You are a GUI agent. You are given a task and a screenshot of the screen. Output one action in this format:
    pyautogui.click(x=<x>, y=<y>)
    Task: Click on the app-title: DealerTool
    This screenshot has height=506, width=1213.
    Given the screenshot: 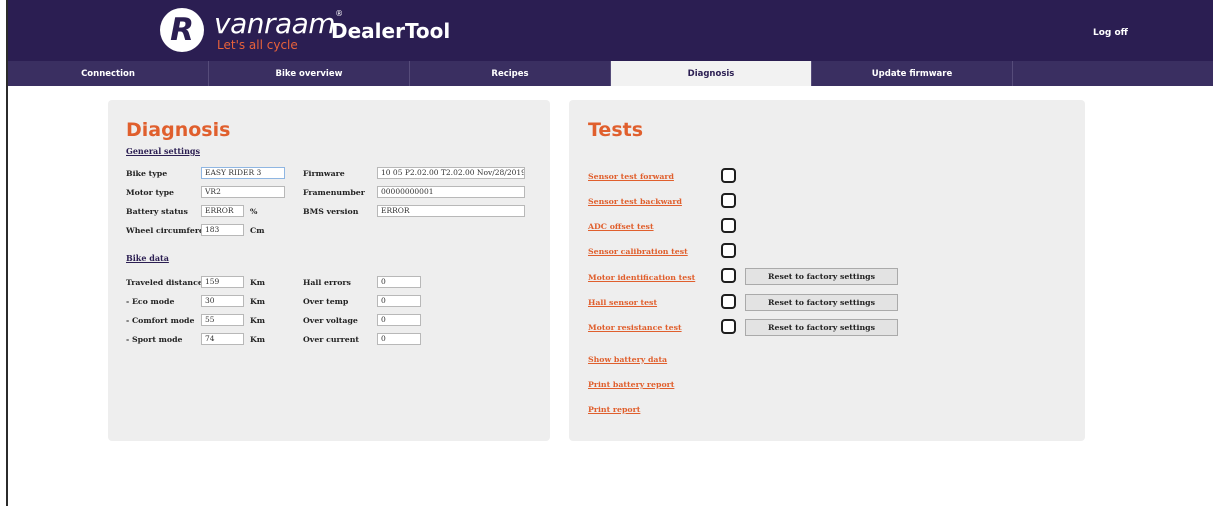 What is the action you would take?
    pyautogui.click(x=391, y=31)
    